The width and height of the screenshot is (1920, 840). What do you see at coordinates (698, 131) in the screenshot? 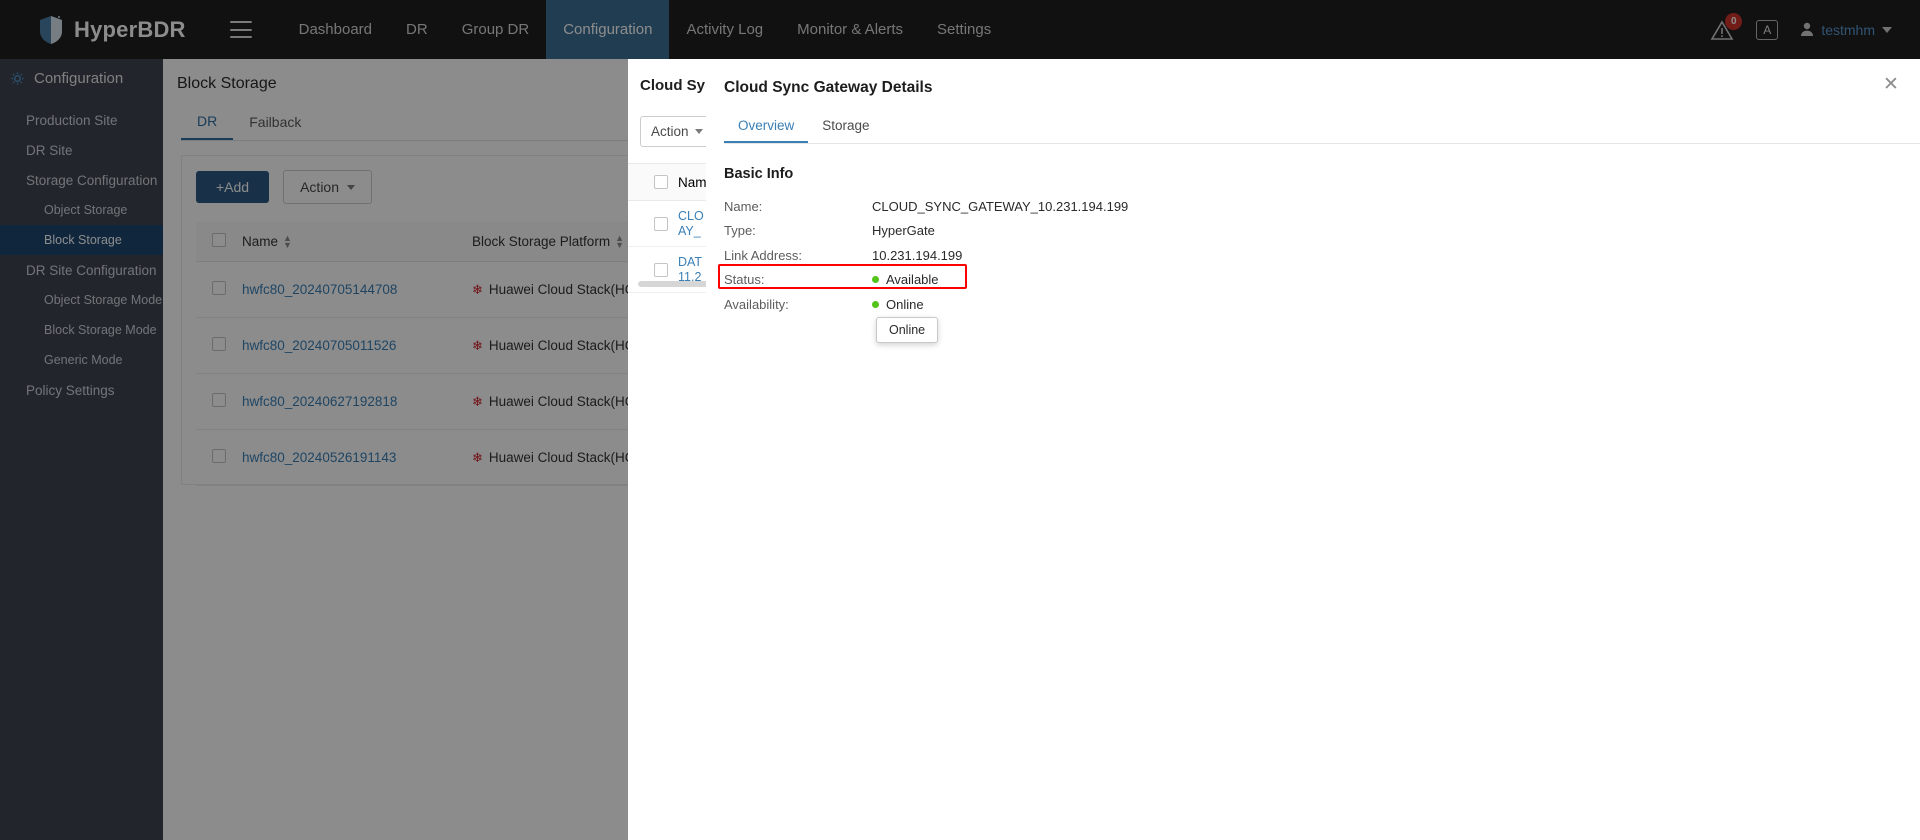
I see `chevron-down-icon` at bounding box center [698, 131].